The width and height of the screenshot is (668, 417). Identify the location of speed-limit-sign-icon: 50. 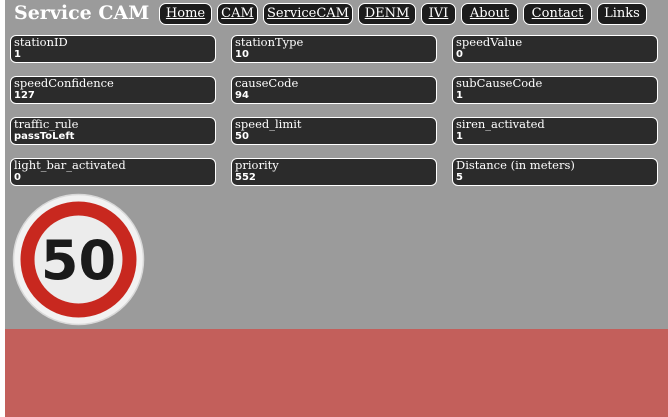
(78, 259).